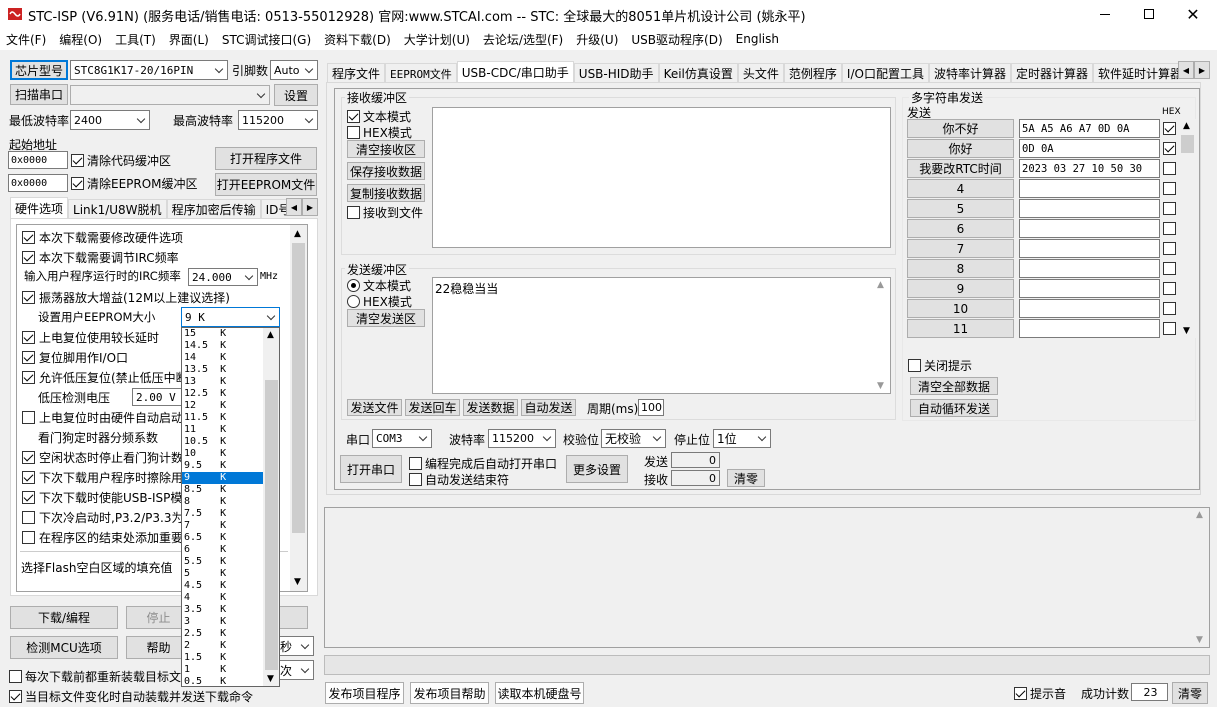  What do you see at coordinates (960, 328) in the screenshot?
I see `multi-send-button: 11` at bounding box center [960, 328].